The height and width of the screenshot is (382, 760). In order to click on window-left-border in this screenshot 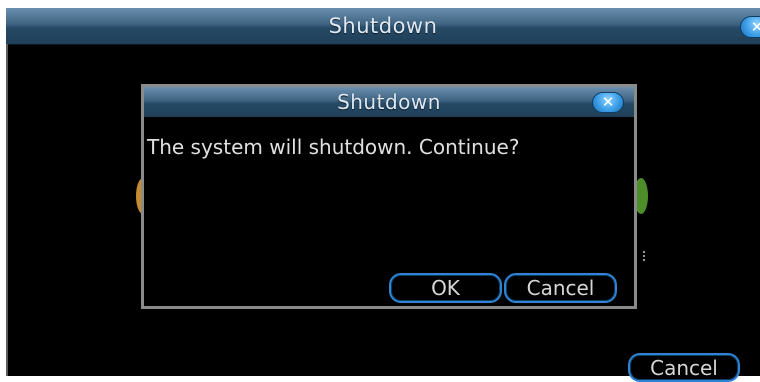, I will do `click(7, 210)`.